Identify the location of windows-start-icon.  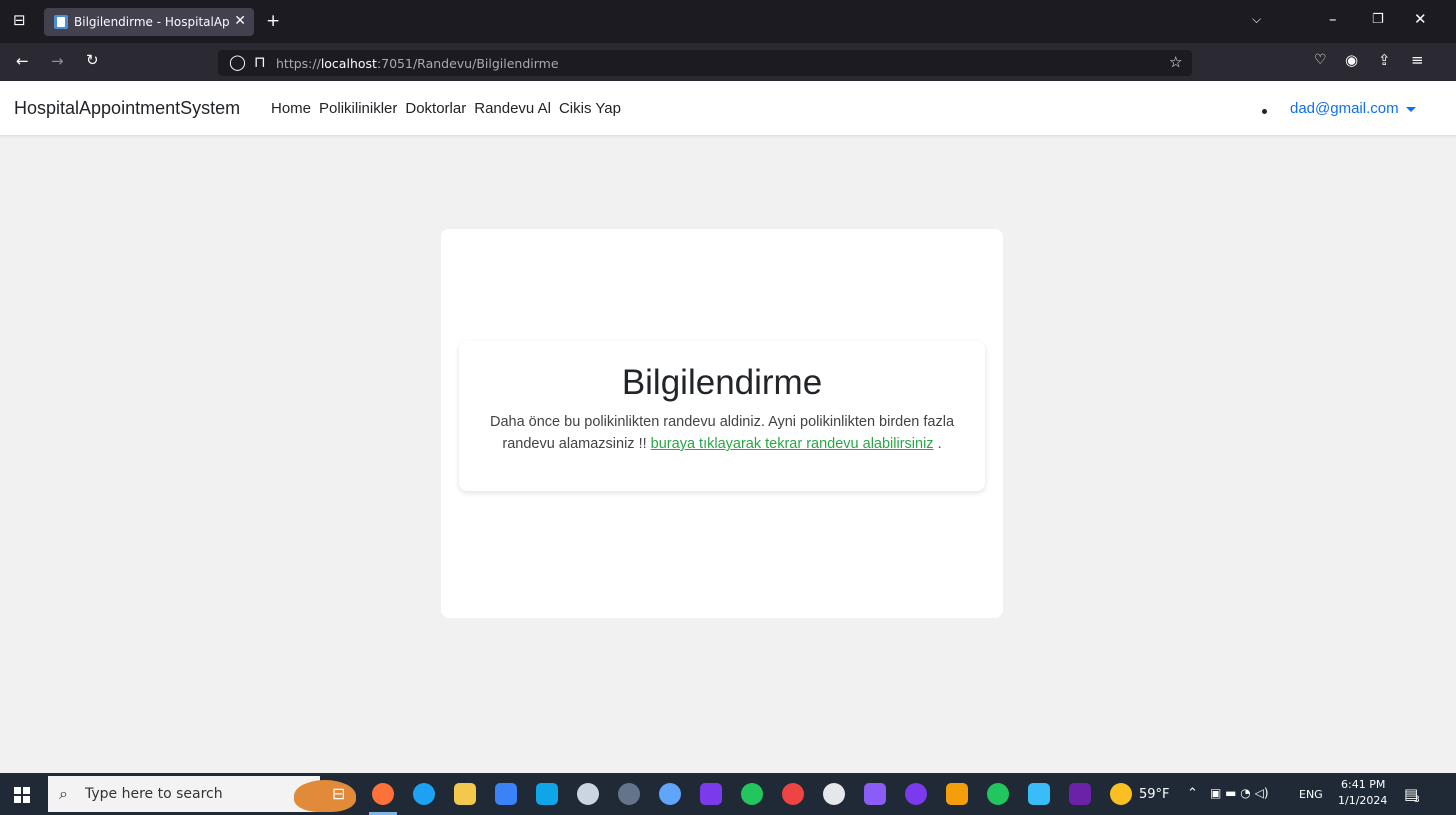
(22, 795).